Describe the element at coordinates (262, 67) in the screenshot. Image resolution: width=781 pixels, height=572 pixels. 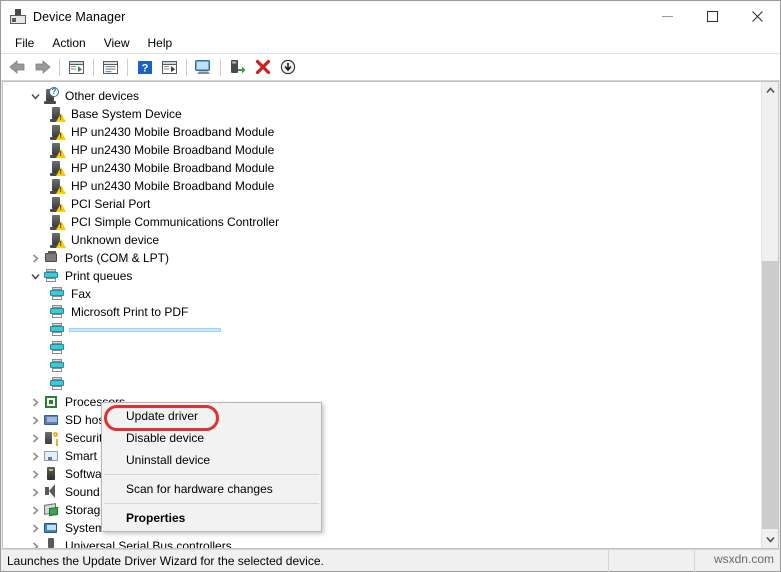
I see `uninstall-device-icon` at that location.